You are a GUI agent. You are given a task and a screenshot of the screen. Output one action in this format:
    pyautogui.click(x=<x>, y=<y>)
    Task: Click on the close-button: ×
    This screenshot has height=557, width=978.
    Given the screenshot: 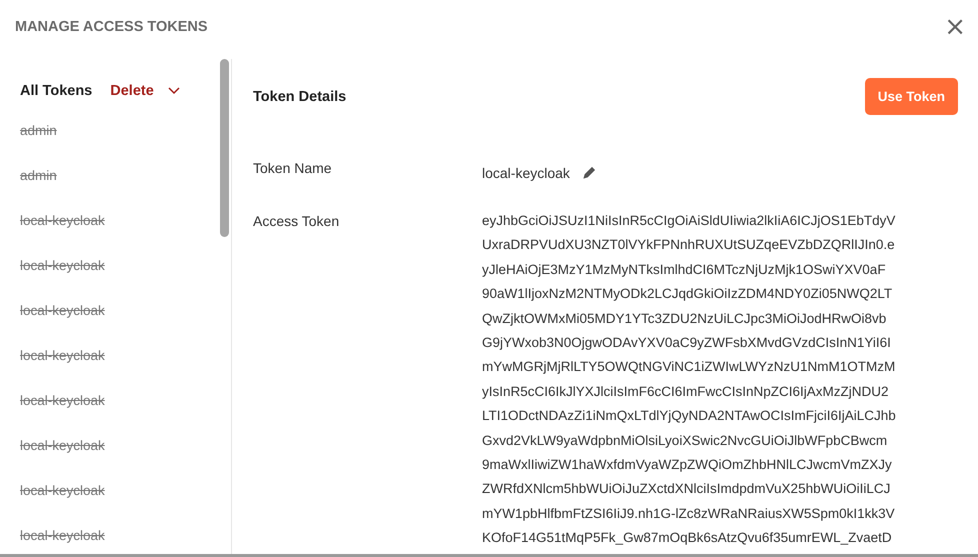 What is the action you would take?
    pyautogui.click(x=955, y=27)
    